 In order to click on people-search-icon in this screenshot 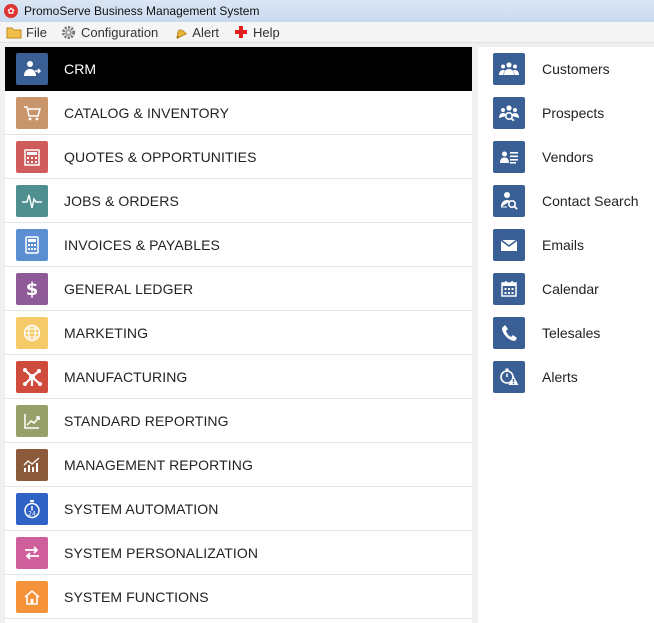, I will do `click(509, 113)`.